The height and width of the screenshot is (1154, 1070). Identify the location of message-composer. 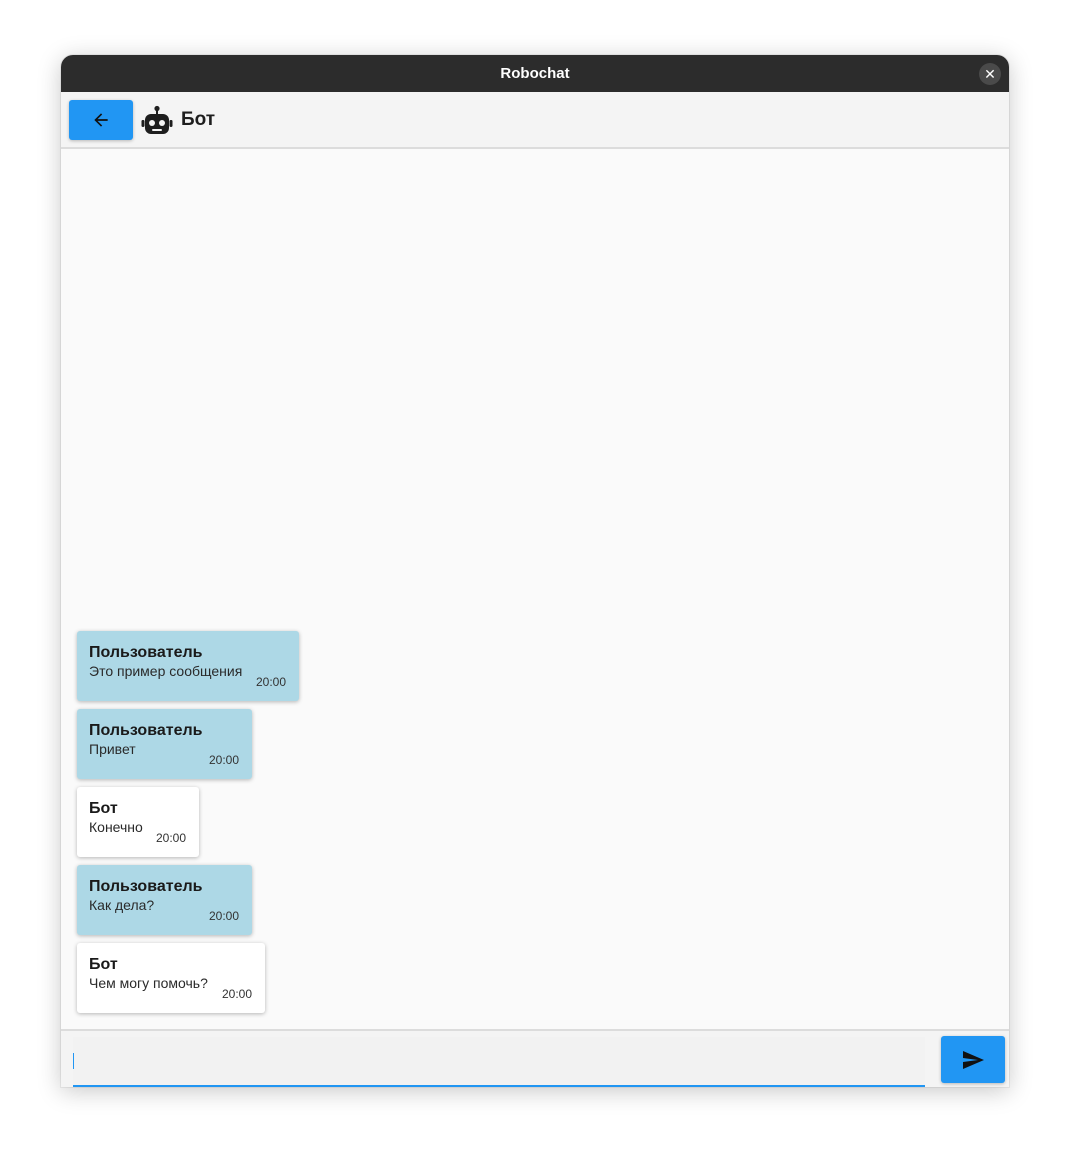
(535, 1058).